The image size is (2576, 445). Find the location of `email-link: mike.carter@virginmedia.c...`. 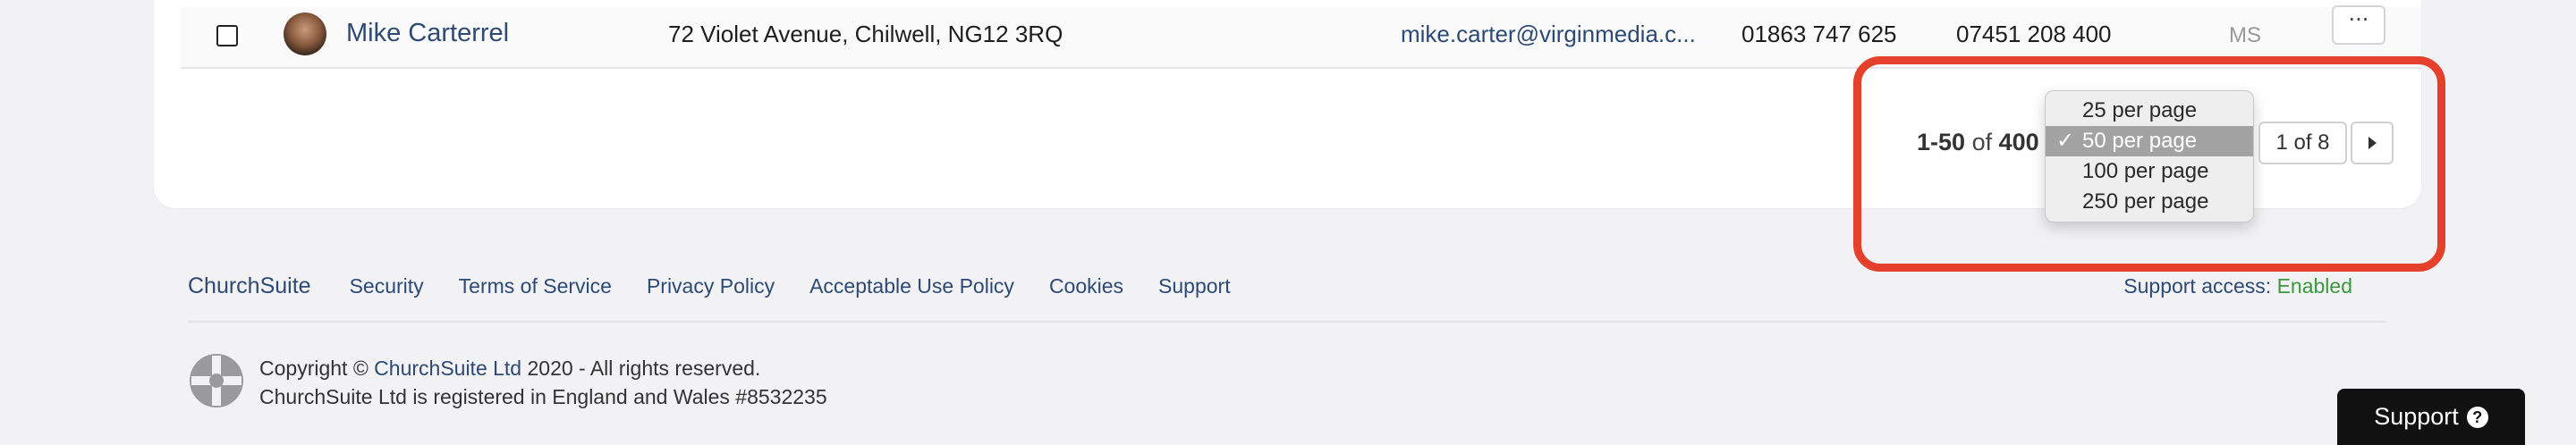

email-link: mike.carter@virginmedia.c... is located at coordinates (1548, 34).